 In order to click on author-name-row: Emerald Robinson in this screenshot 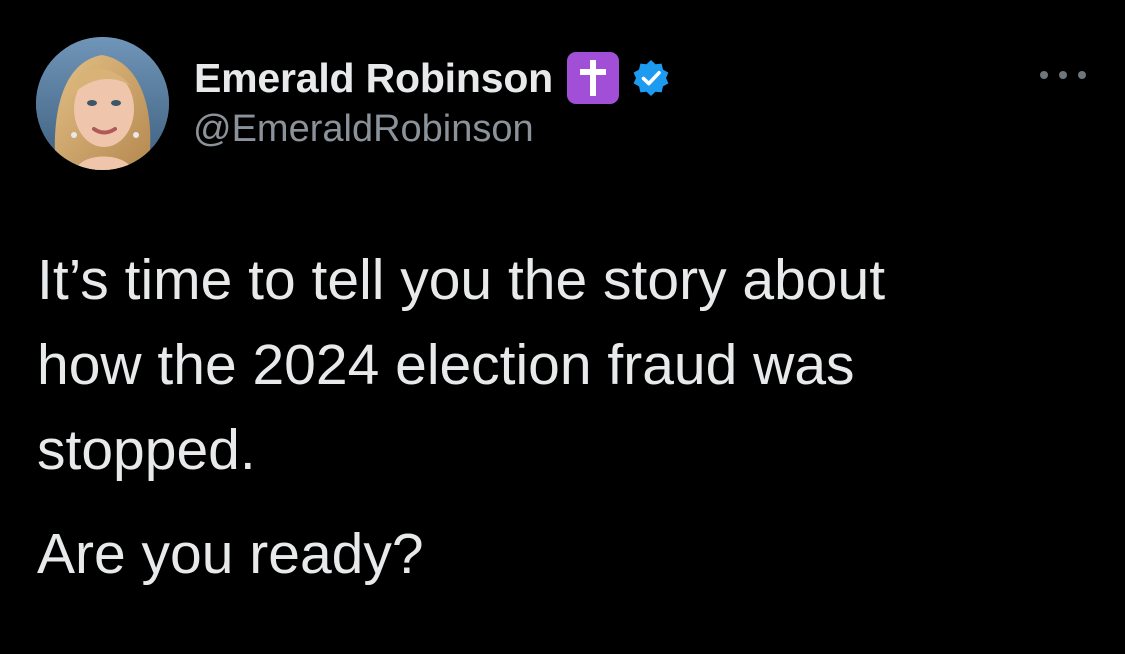, I will do `click(432, 78)`.